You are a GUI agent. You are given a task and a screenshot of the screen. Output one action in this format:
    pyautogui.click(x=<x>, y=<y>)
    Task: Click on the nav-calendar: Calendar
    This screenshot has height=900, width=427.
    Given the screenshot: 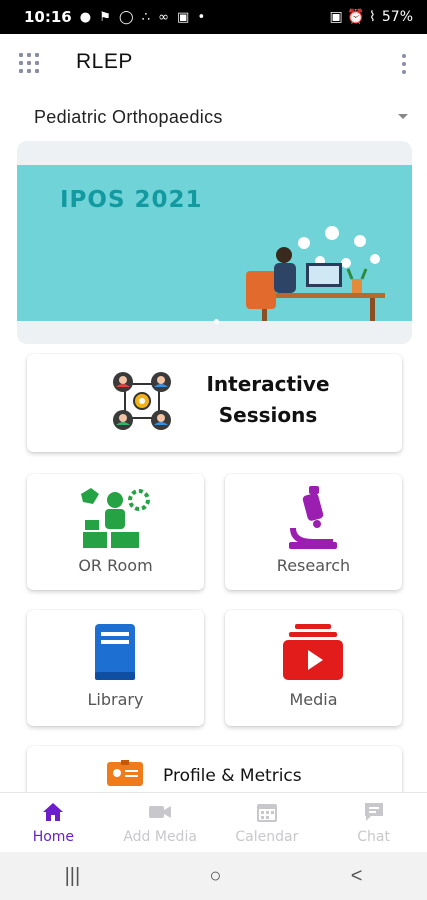 What is the action you would take?
    pyautogui.click(x=267, y=822)
    